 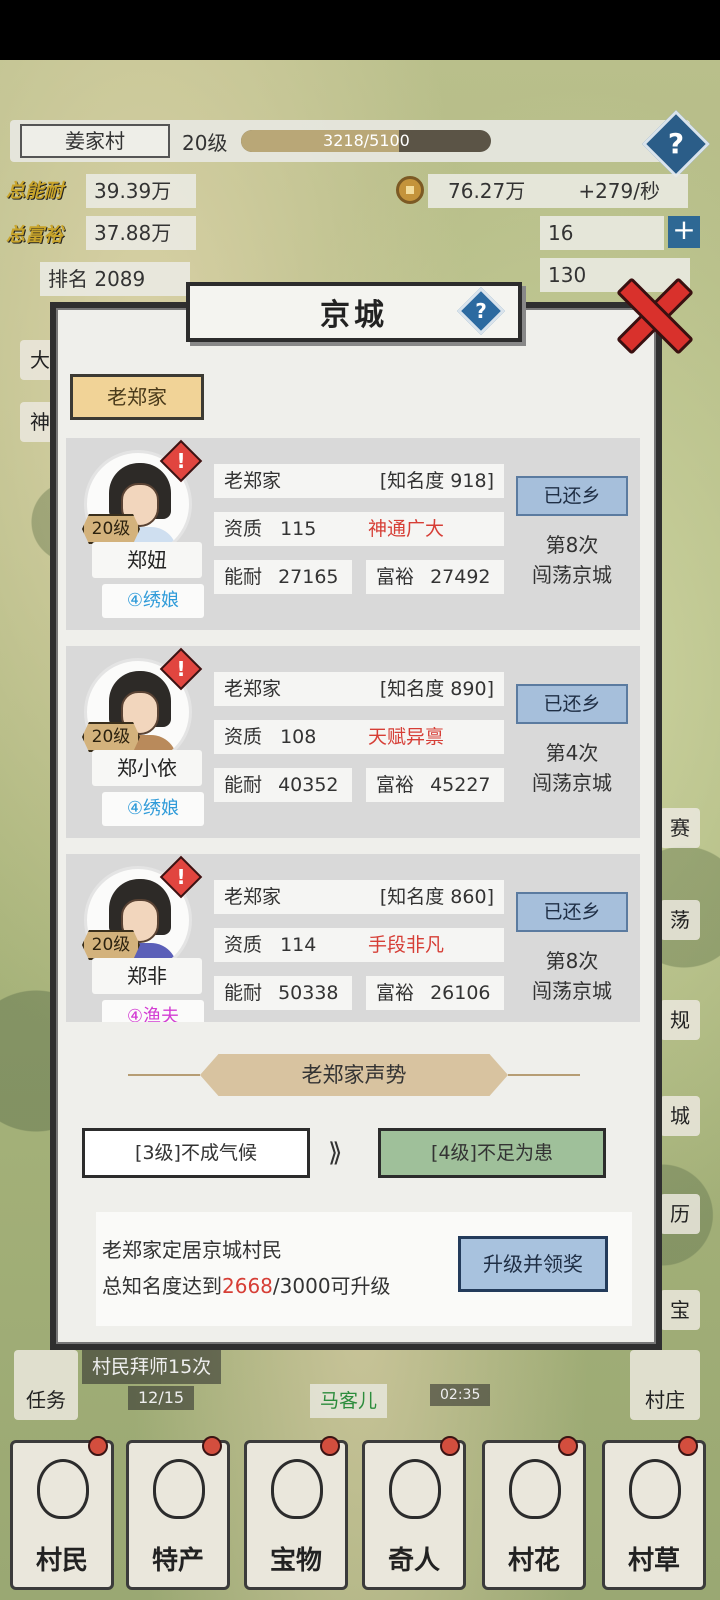 What do you see at coordinates (460, 577) in the screenshot?
I see `wealth-value: 27492` at bounding box center [460, 577].